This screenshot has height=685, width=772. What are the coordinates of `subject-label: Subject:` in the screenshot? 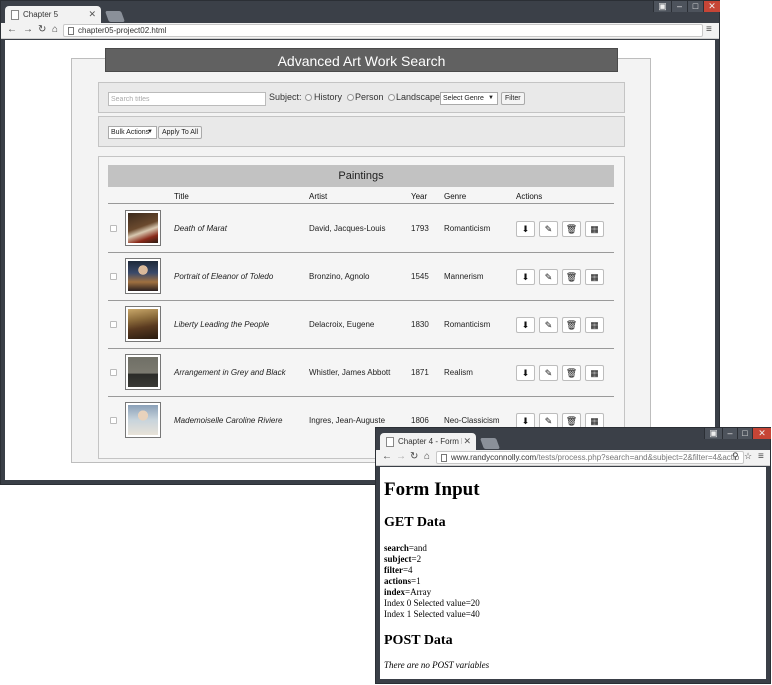 It's located at (285, 97).